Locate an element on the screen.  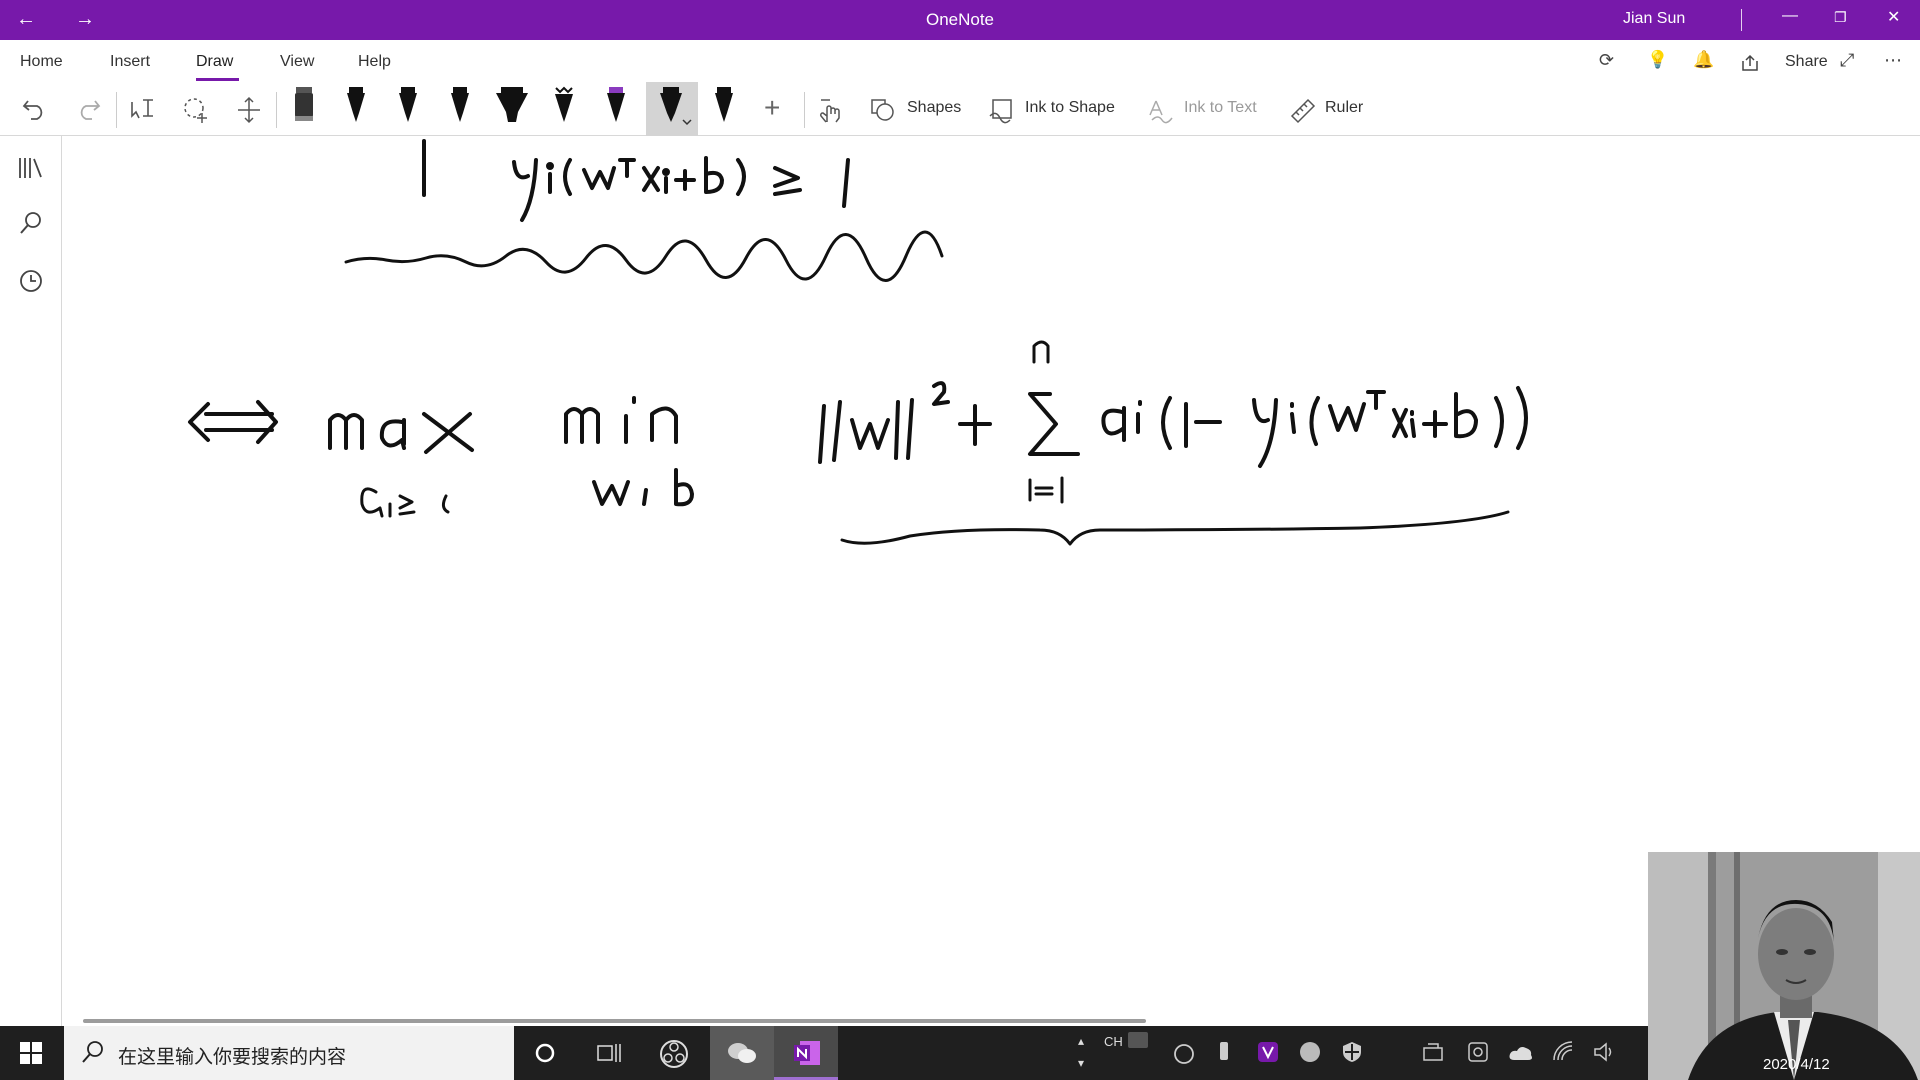
windows-taskbar: 在这里输入你要搜索的内容 ▴ ▾ CH is located at coordinates (824, 1053).